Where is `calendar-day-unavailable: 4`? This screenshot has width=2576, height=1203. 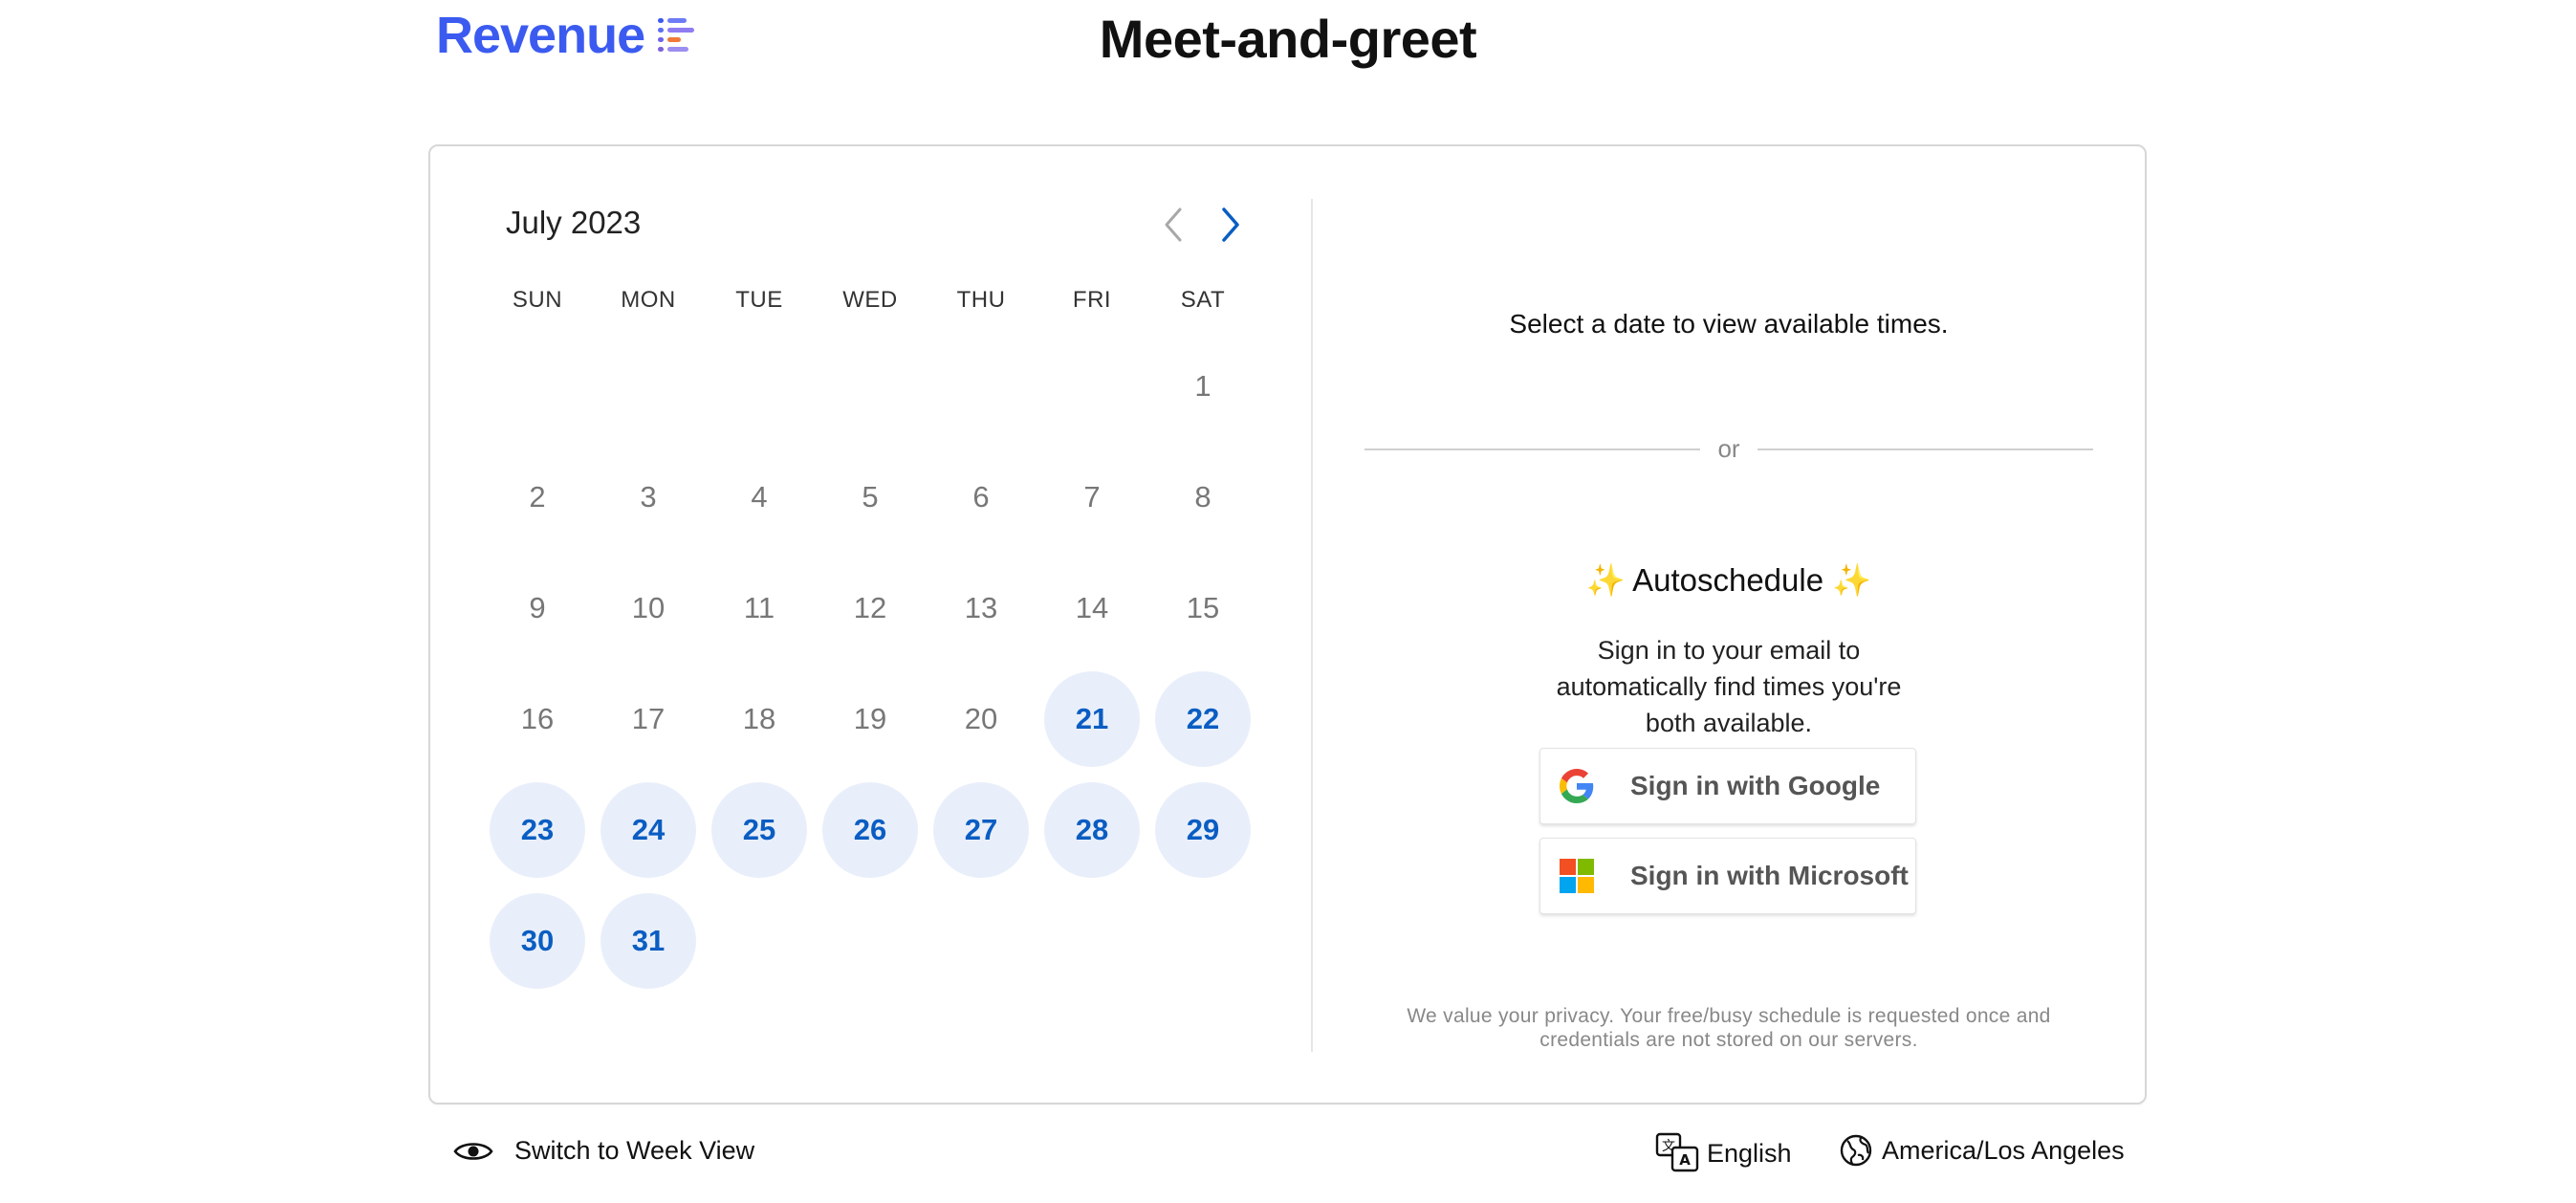 calendar-day-unavailable: 4 is located at coordinates (759, 497).